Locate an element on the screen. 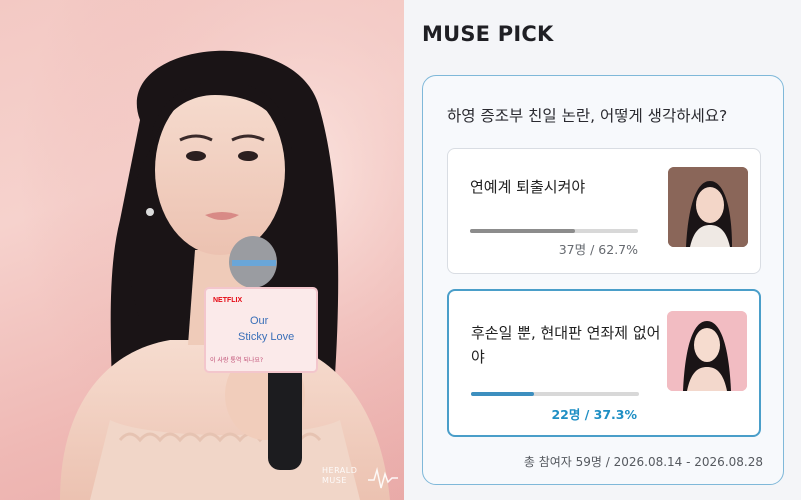 This screenshot has height=500, width=801. option-result: 37명 / 62.7% is located at coordinates (598, 249).